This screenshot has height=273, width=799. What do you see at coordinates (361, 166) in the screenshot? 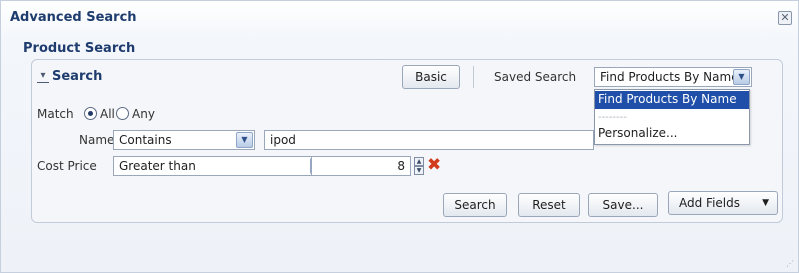
I see `cost-value-input: 8` at bounding box center [361, 166].